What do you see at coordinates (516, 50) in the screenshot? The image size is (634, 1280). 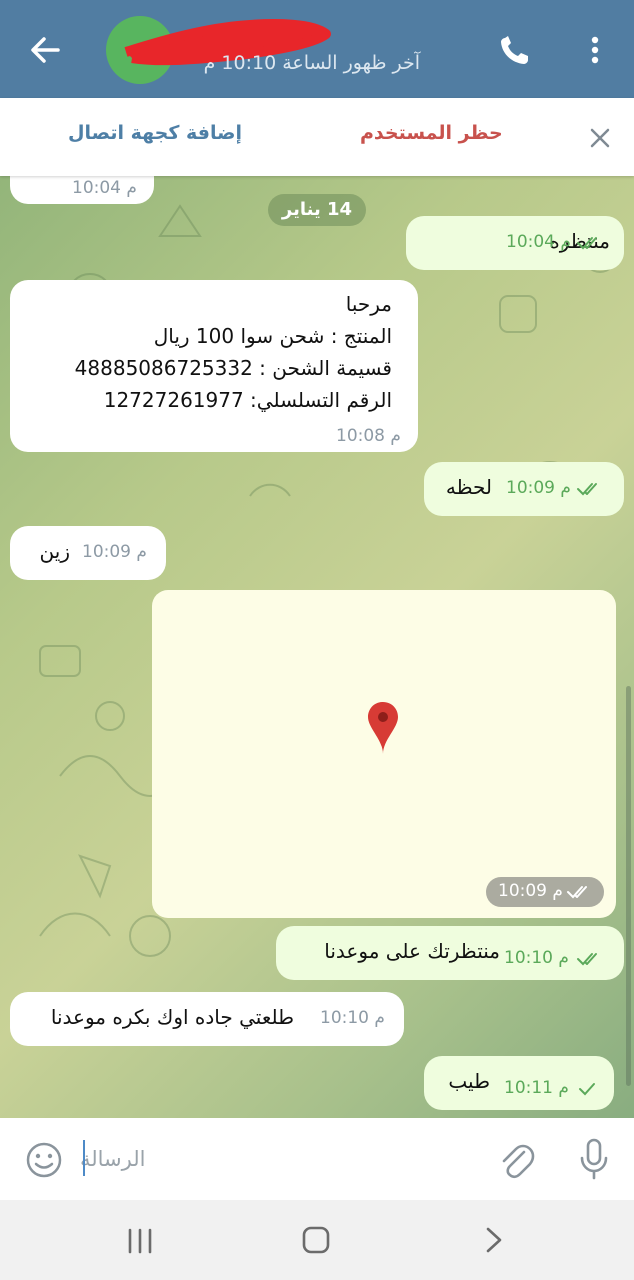 I see `phone-icon` at bounding box center [516, 50].